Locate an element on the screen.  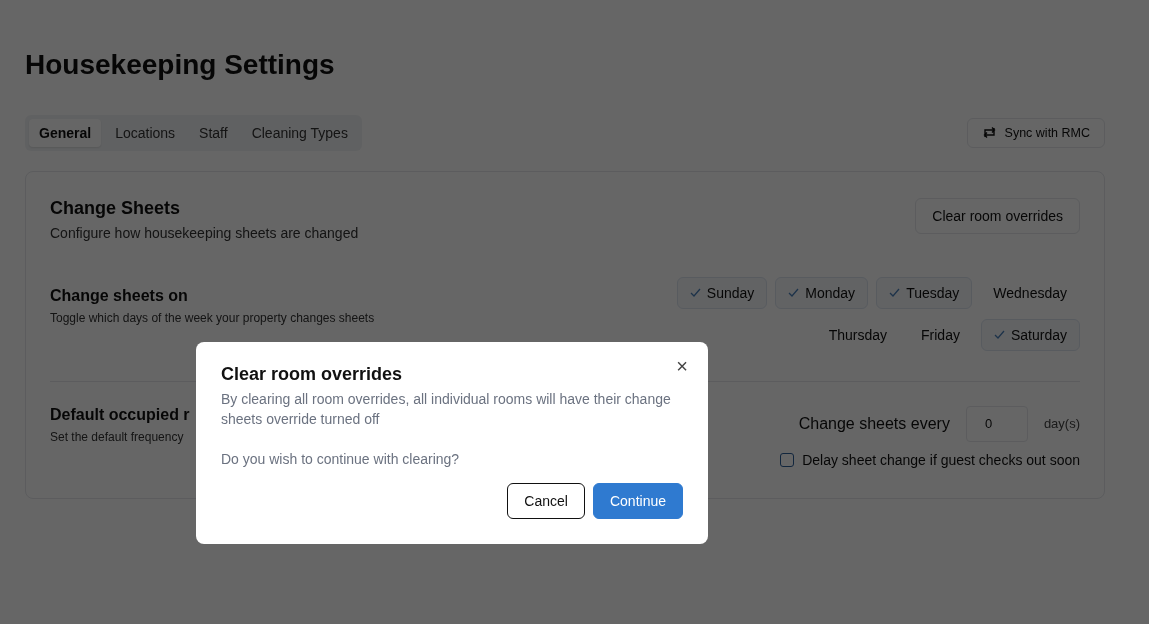
tab: Cleaning Types is located at coordinates (299, 132).